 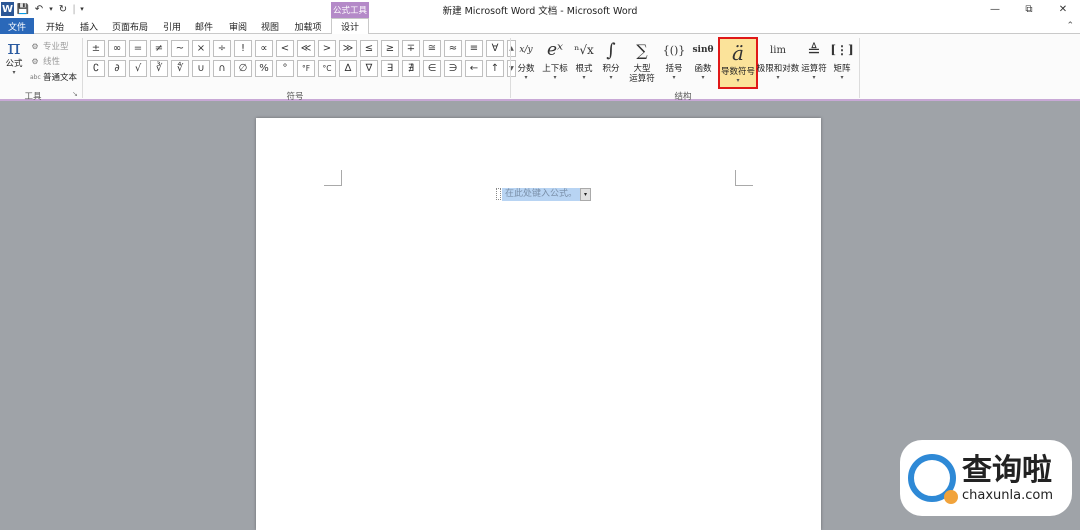 I want to click on symbol-button: >, so click(x=327, y=48).